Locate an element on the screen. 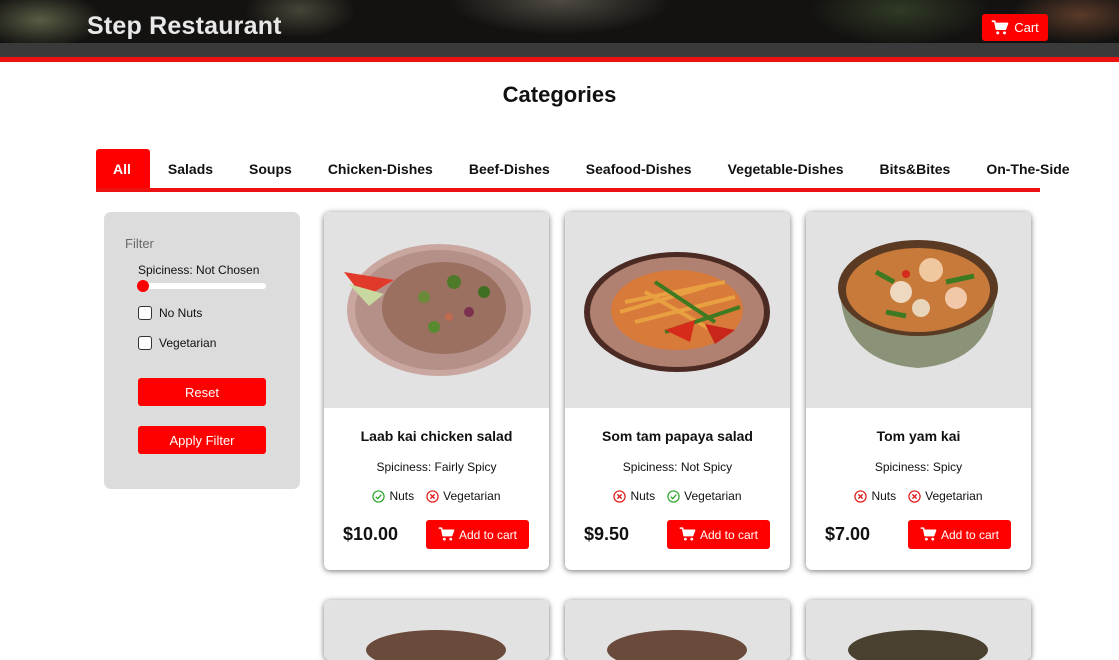 This screenshot has height=660, width=1119. tab-all: All is located at coordinates (123, 168).